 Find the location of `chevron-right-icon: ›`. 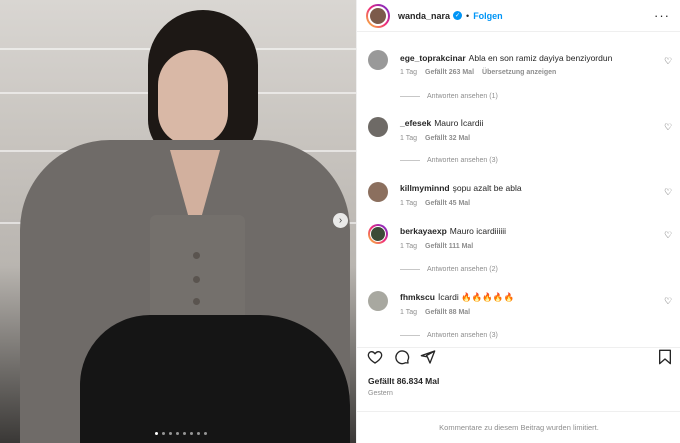

chevron-right-icon: › is located at coordinates (340, 220).